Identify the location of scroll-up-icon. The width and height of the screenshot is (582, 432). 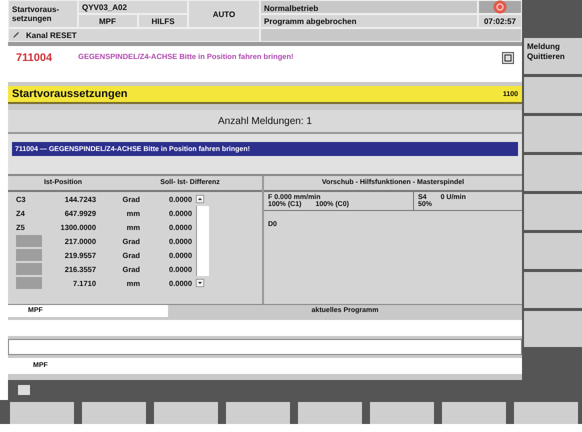
(200, 199).